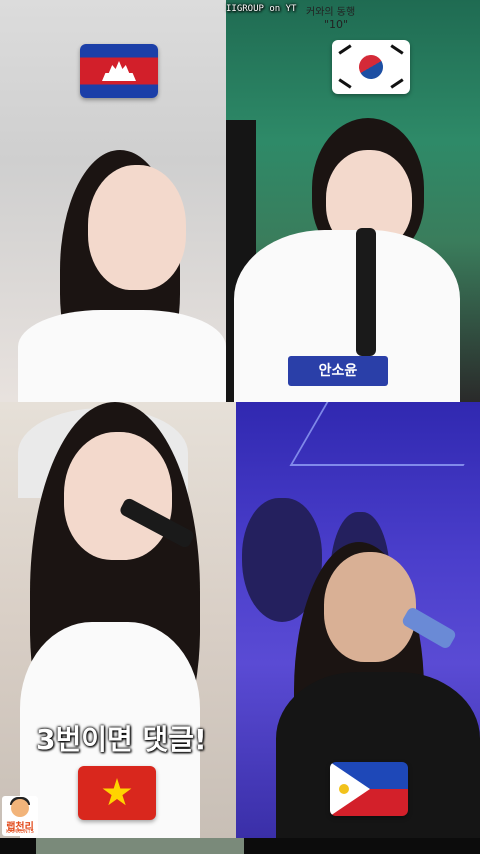  Describe the element at coordinates (369, 789) in the screenshot. I see `philippines-flag-icon` at that location.